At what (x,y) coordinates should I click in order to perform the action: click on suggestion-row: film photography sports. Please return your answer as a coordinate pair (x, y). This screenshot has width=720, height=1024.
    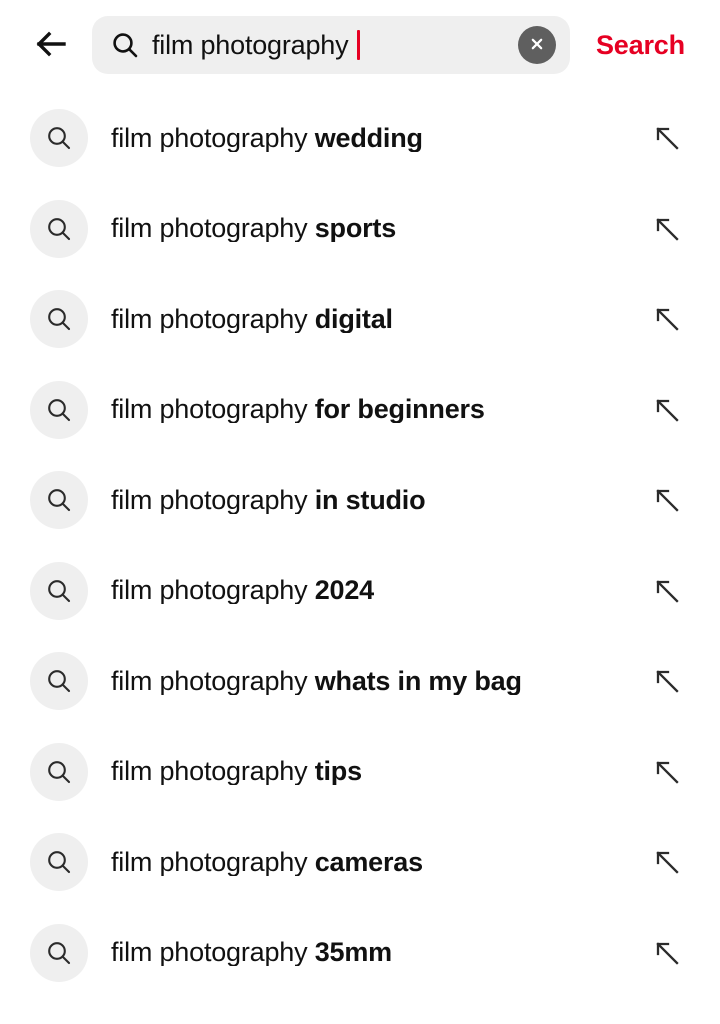
    Looking at the image, I should click on (360, 229).